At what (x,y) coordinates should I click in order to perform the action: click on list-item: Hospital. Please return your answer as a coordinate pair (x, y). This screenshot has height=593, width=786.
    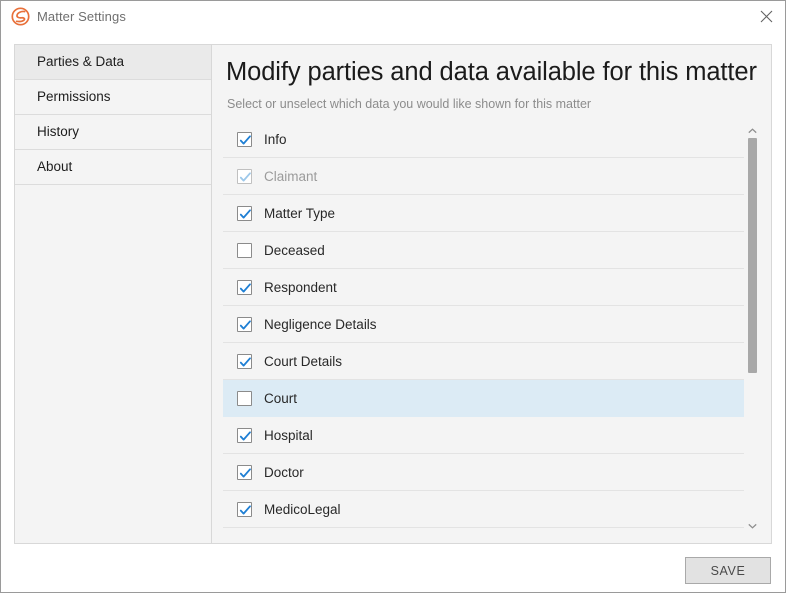
    Looking at the image, I should click on (483, 435).